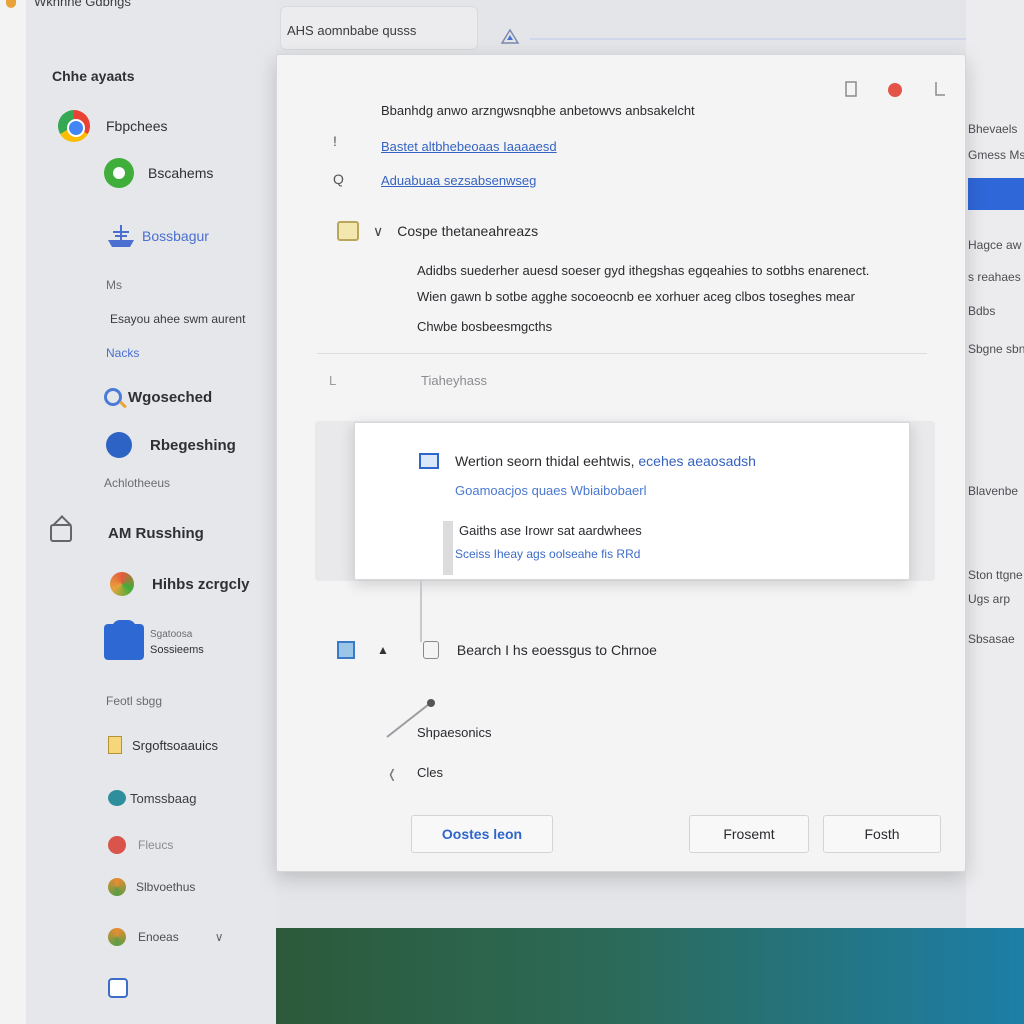 Image resolution: width=1024 pixels, height=1024 pixels. I want to click on dialog-row-search-chrome: ▲ Bearch I hs eoessgus to Chrnoe, so click(497, 650).